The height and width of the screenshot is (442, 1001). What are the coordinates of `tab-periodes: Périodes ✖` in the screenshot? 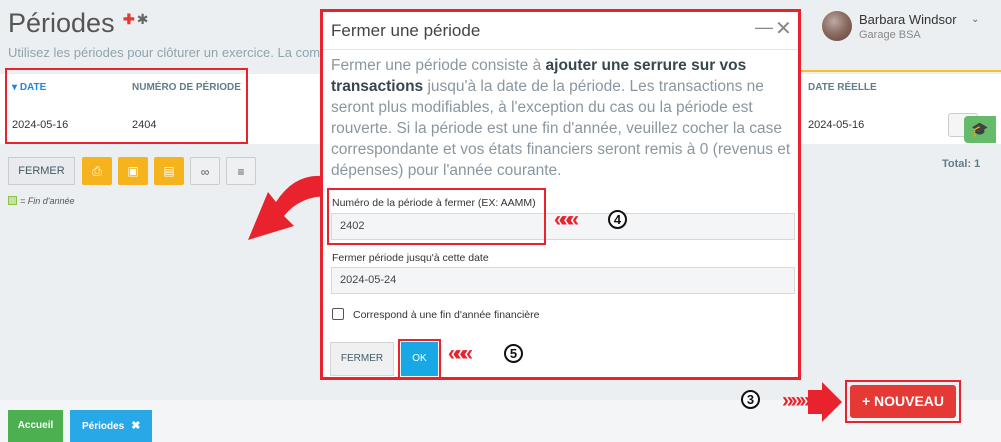 It's located at (111, 426).